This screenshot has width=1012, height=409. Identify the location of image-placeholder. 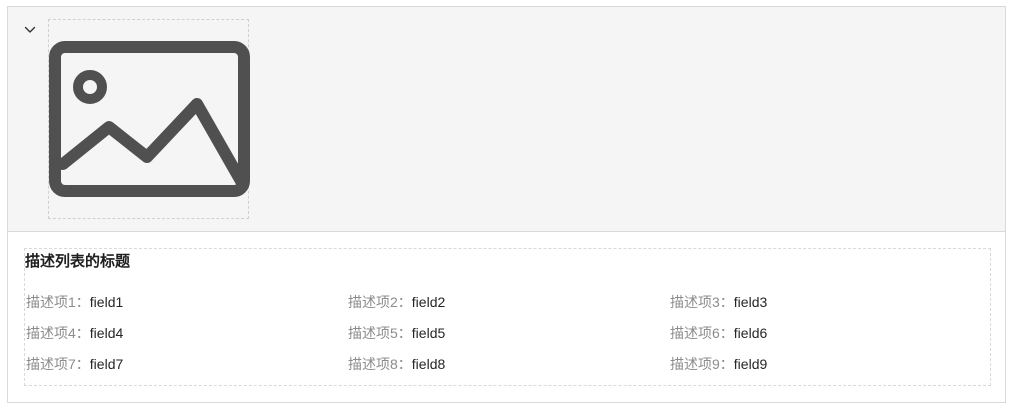
(149, 119).